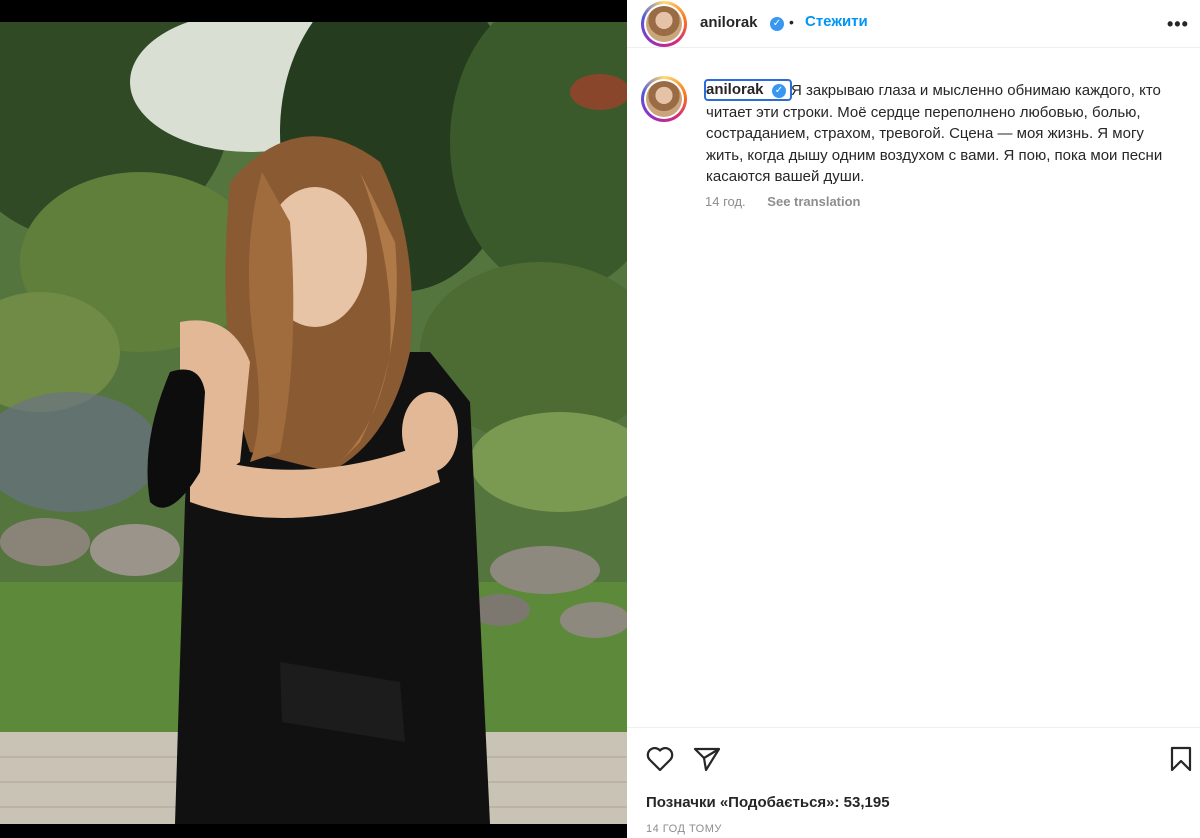 The width and height of the screenshot is (1200, 838). I want to click on header-username: anilorak, so click(729, 22).